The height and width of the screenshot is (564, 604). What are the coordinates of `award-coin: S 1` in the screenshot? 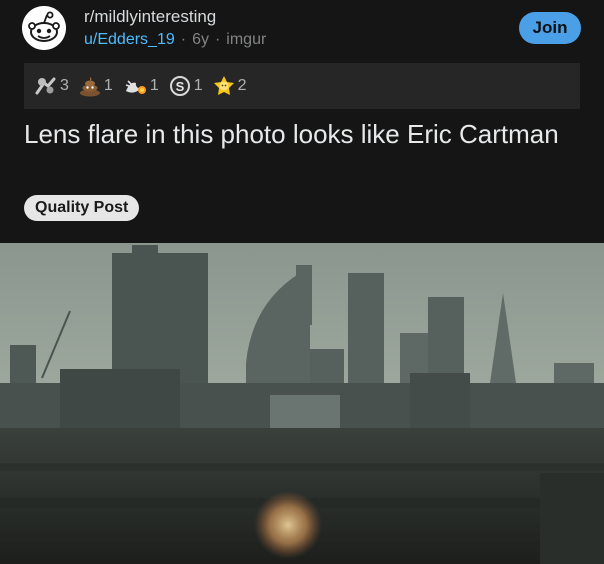 It's located at (185, 86).